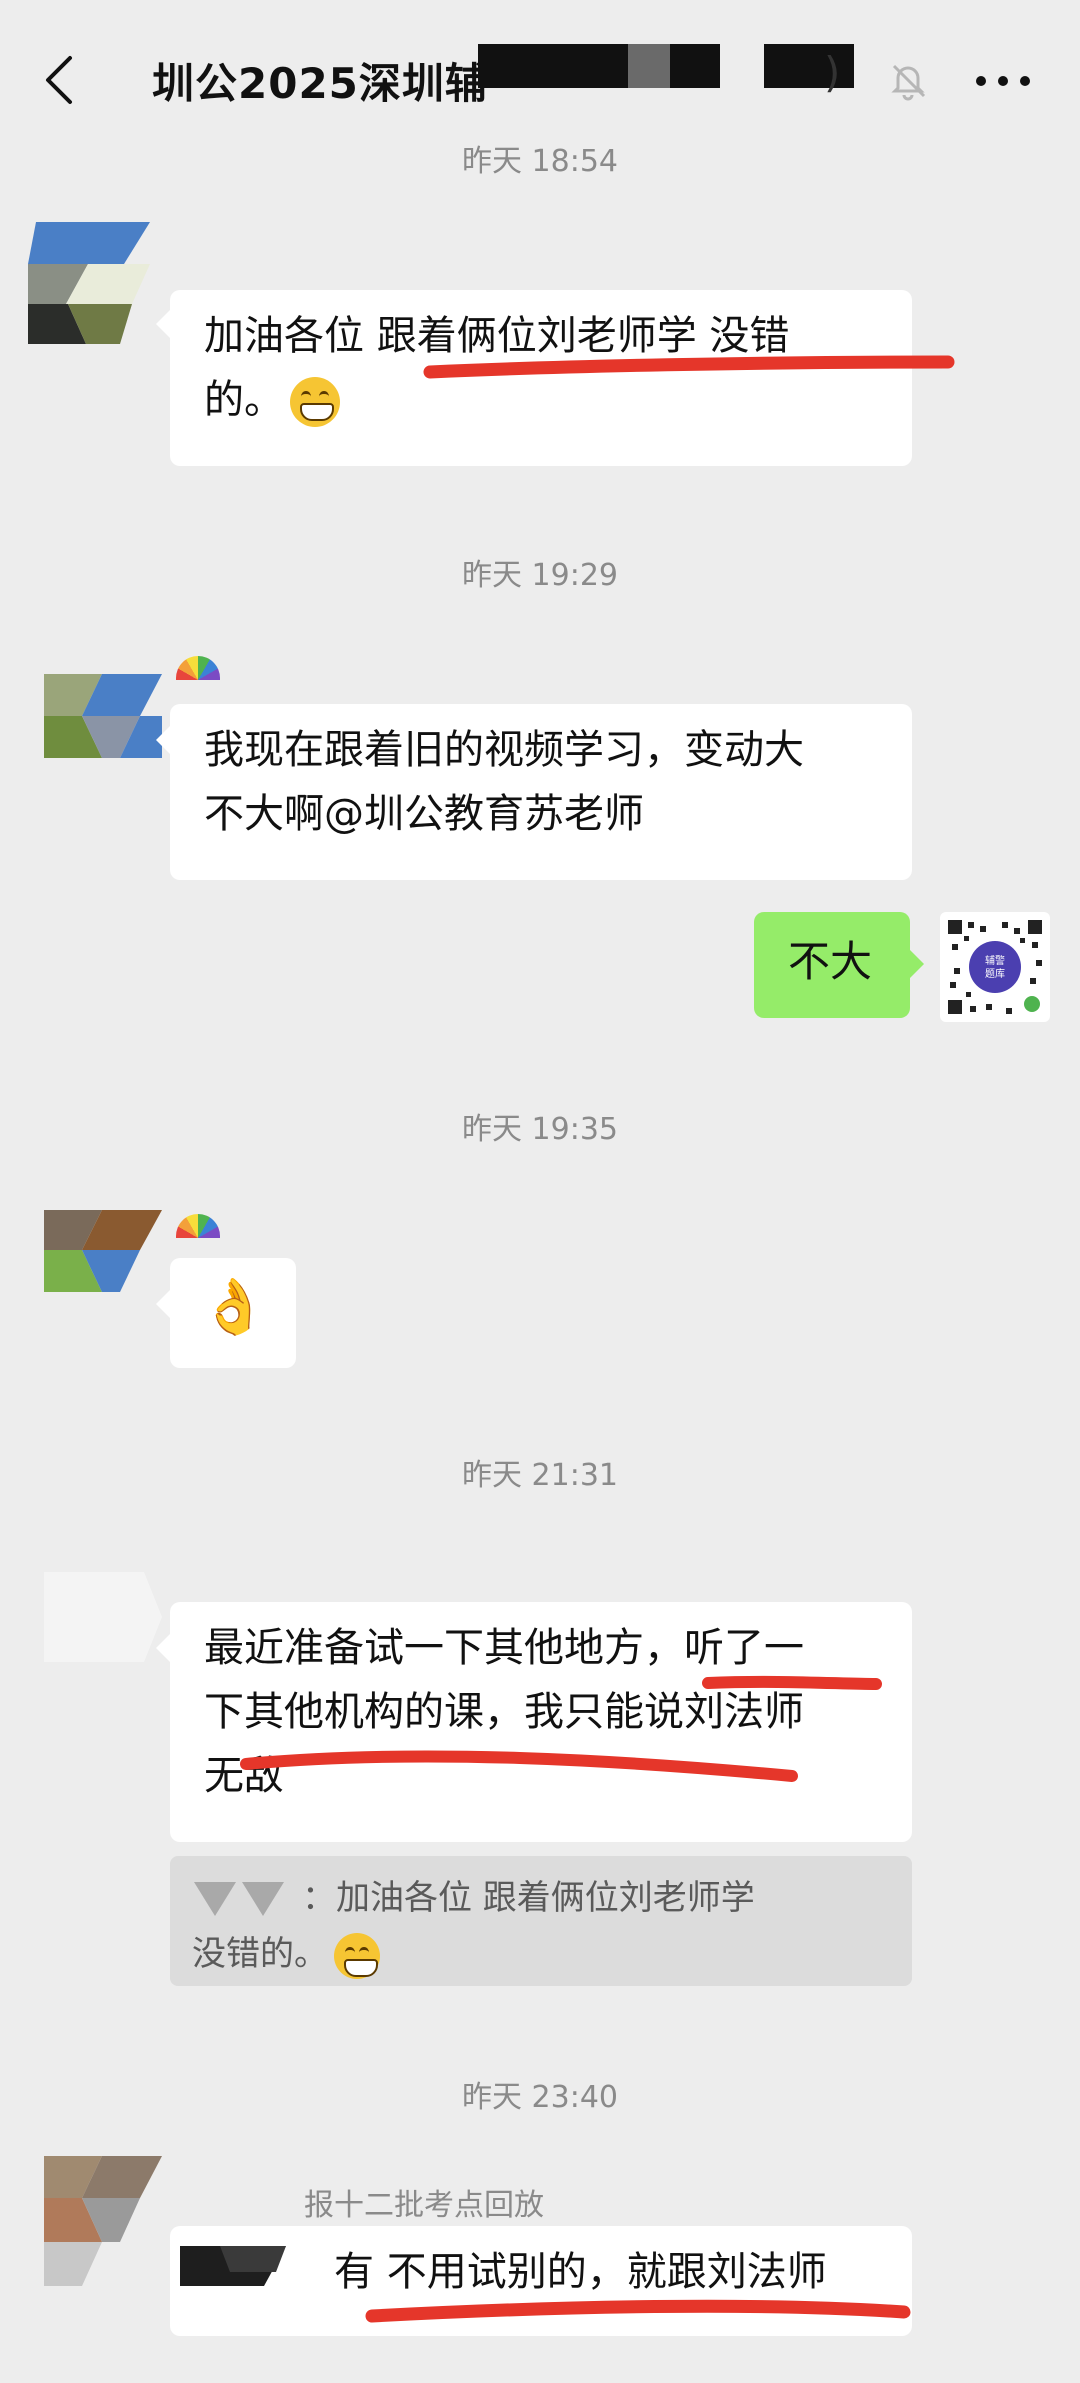  Describe the element at coordinates (908, 82) in the screenshot. I see `bell-off-icon` at that location.